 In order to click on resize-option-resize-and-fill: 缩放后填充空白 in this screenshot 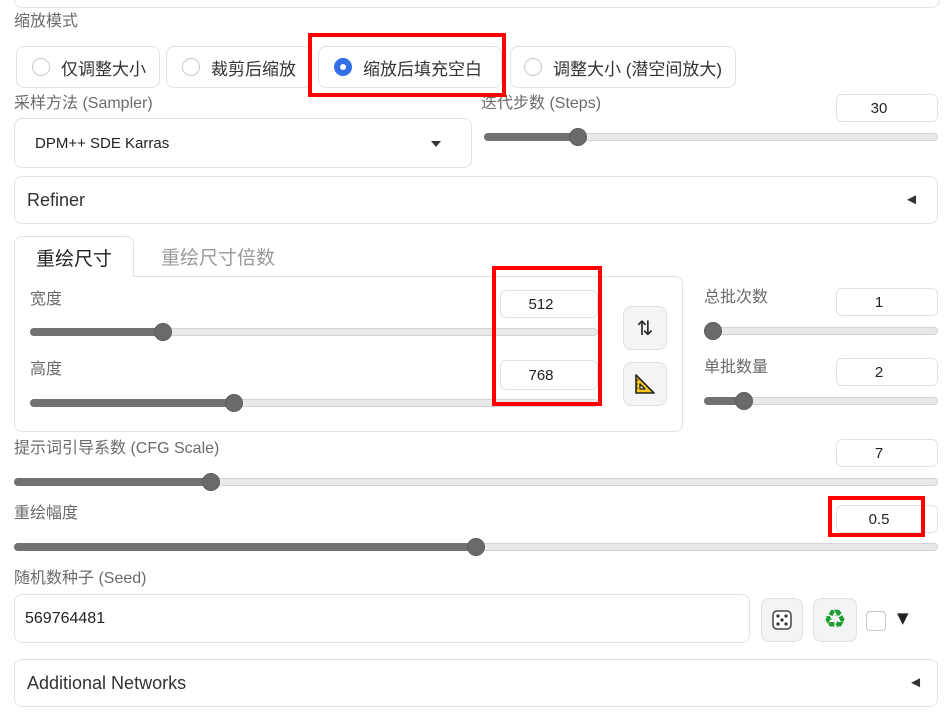, I will do `click(410, 67)`.